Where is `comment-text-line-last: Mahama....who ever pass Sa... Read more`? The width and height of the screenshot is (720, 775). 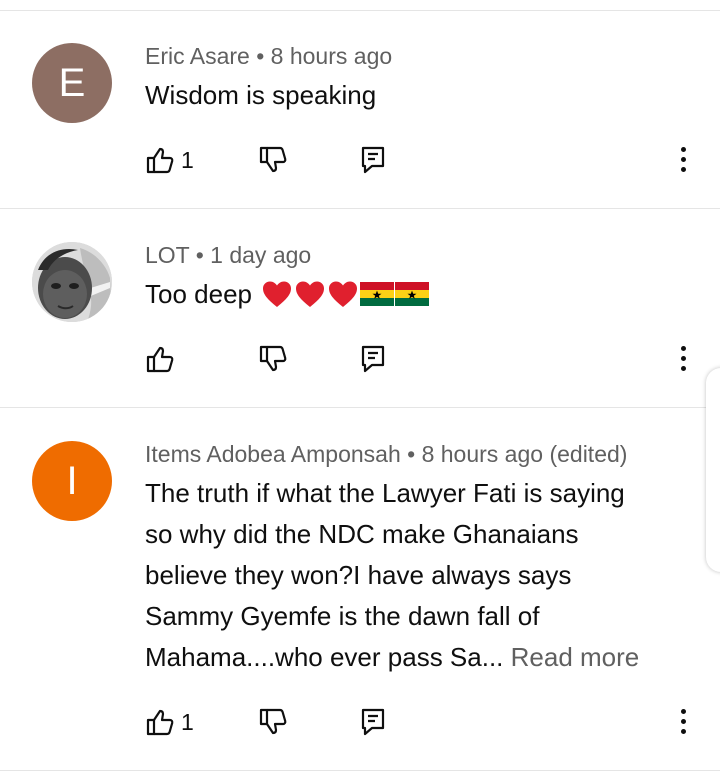 comment-text-line-last: Mahama....who ever pass Sa... Read more is located at coordinates (415, 657).